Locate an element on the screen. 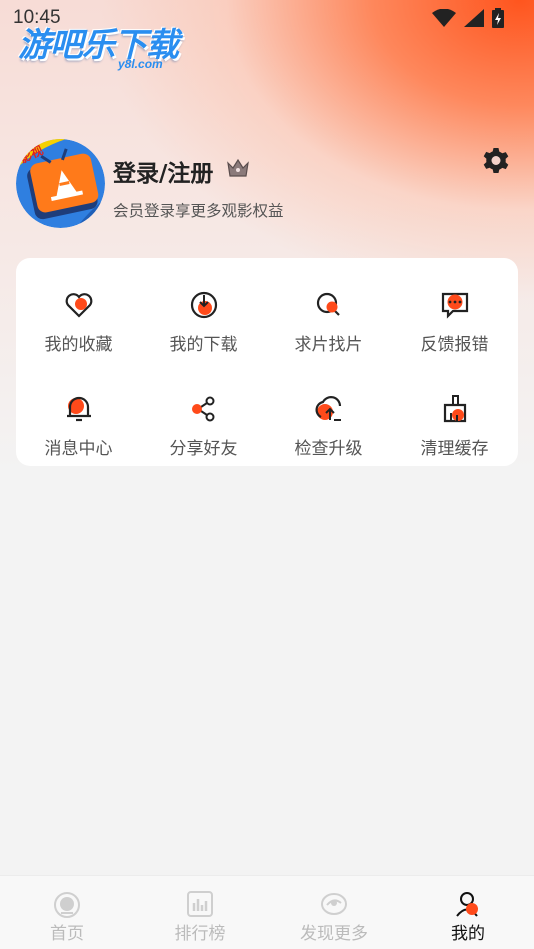  menu-item-messages: 消息中心 is located at coordinates (78, 416).